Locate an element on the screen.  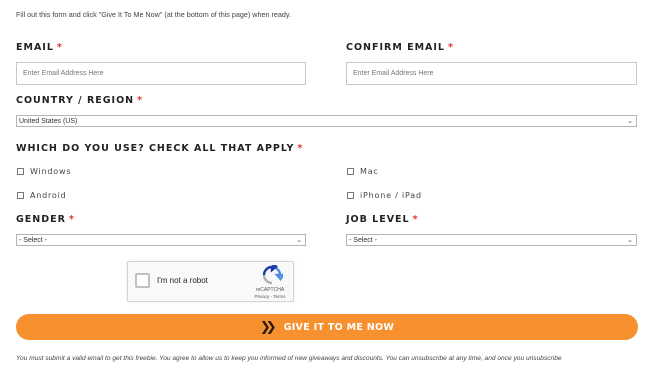
checkbox-windows-label: Windows is located at coordinates (51, 171).